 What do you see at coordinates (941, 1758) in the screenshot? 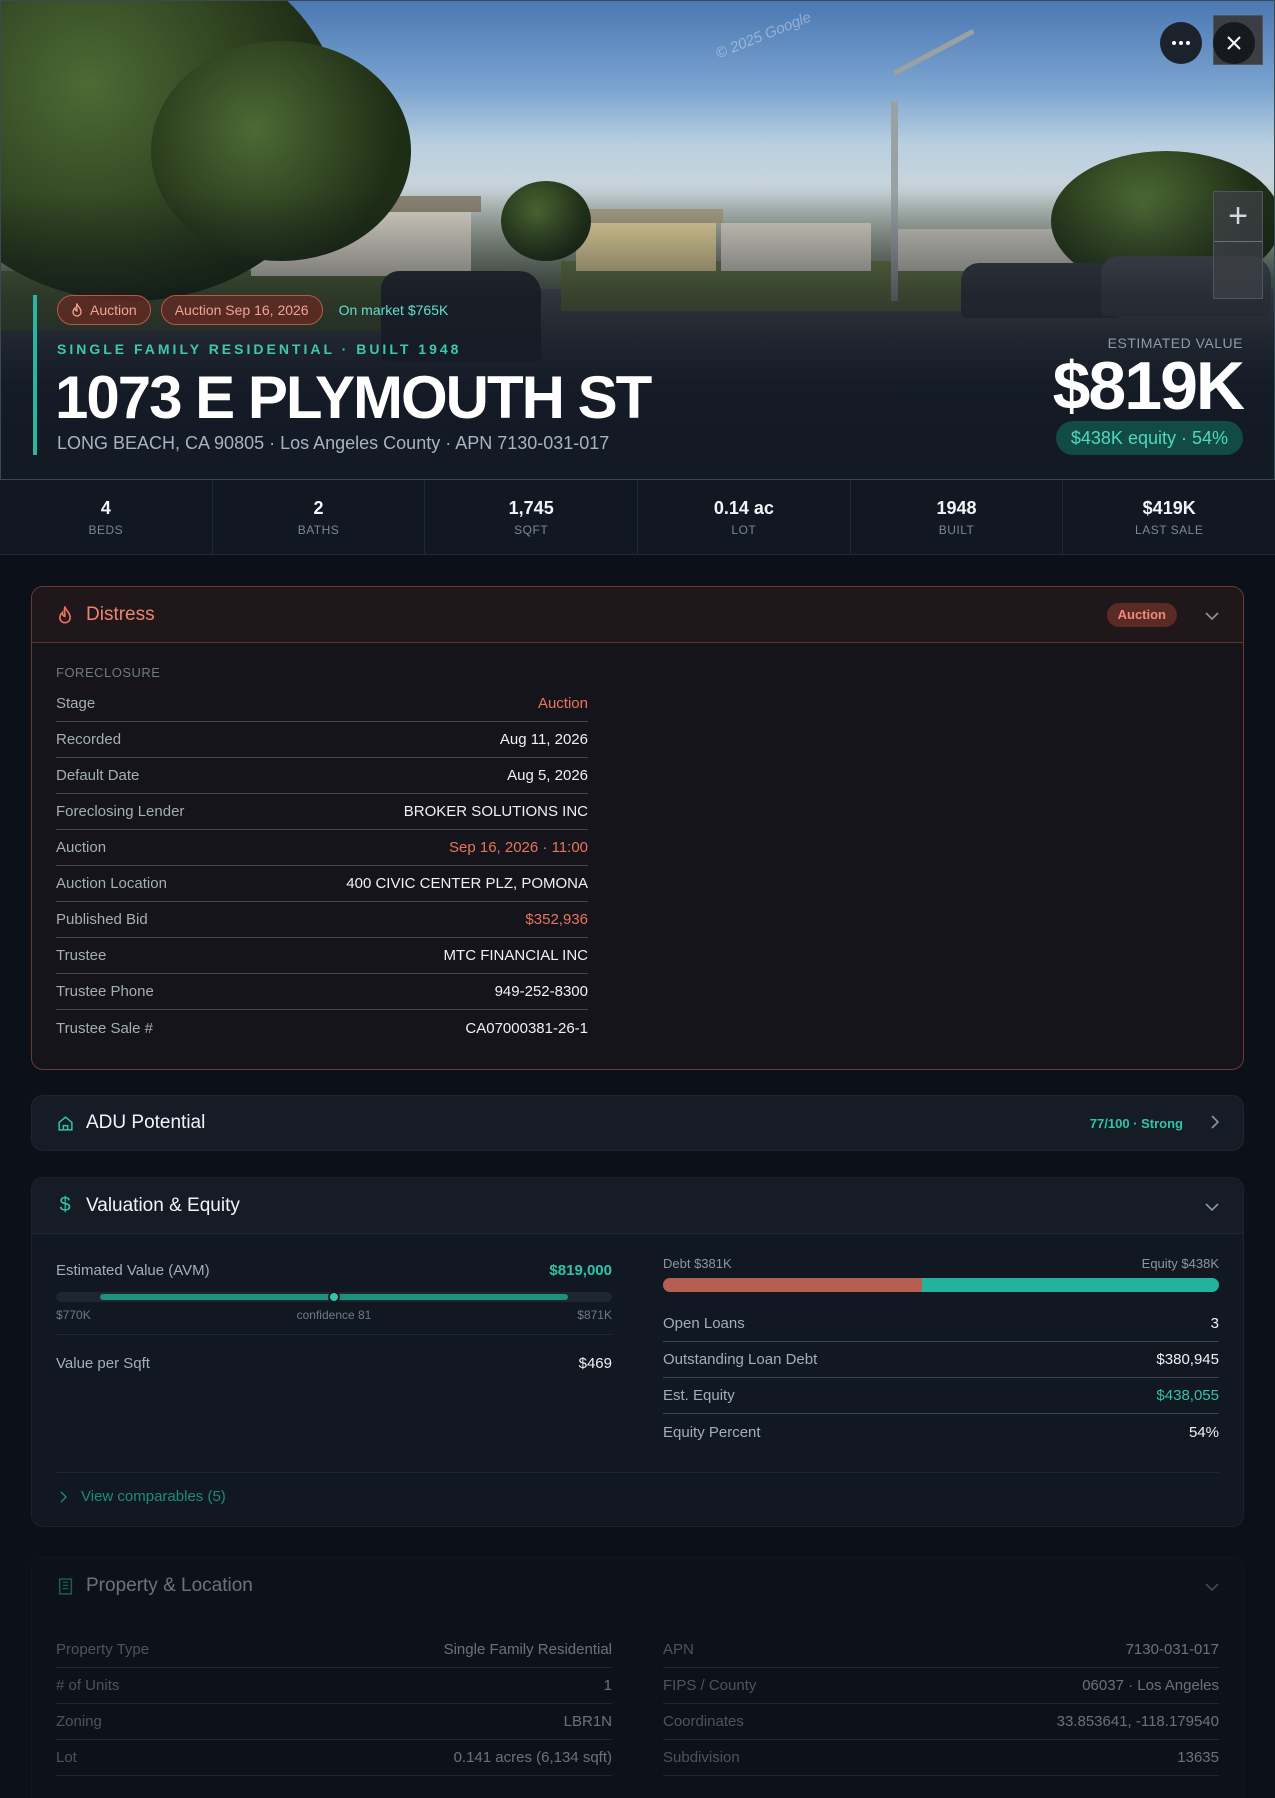
I see `property-row: Subdivision 13635` at bounding box center [941, 1758].